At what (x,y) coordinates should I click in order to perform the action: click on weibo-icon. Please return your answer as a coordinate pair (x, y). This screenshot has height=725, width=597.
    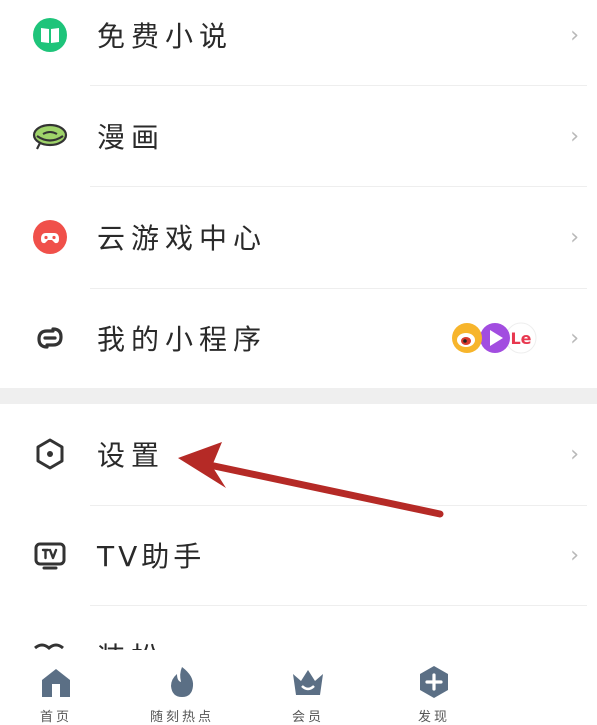
    Looking at the image, I should click on (467, 338).